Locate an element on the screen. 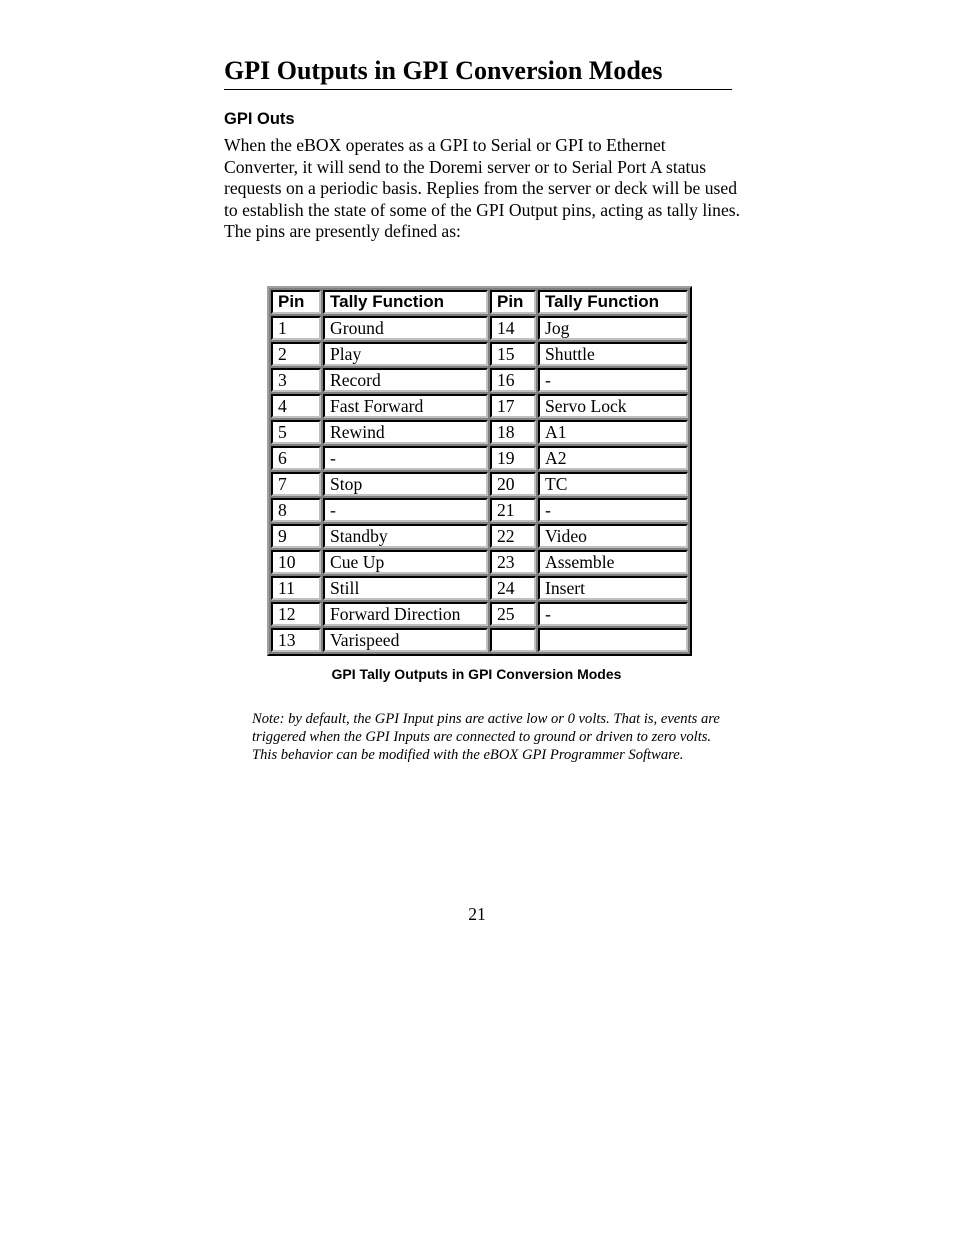 This screenshot has height=1235, width=954. pin-cell: 23 is located at coordinates (513, 562).